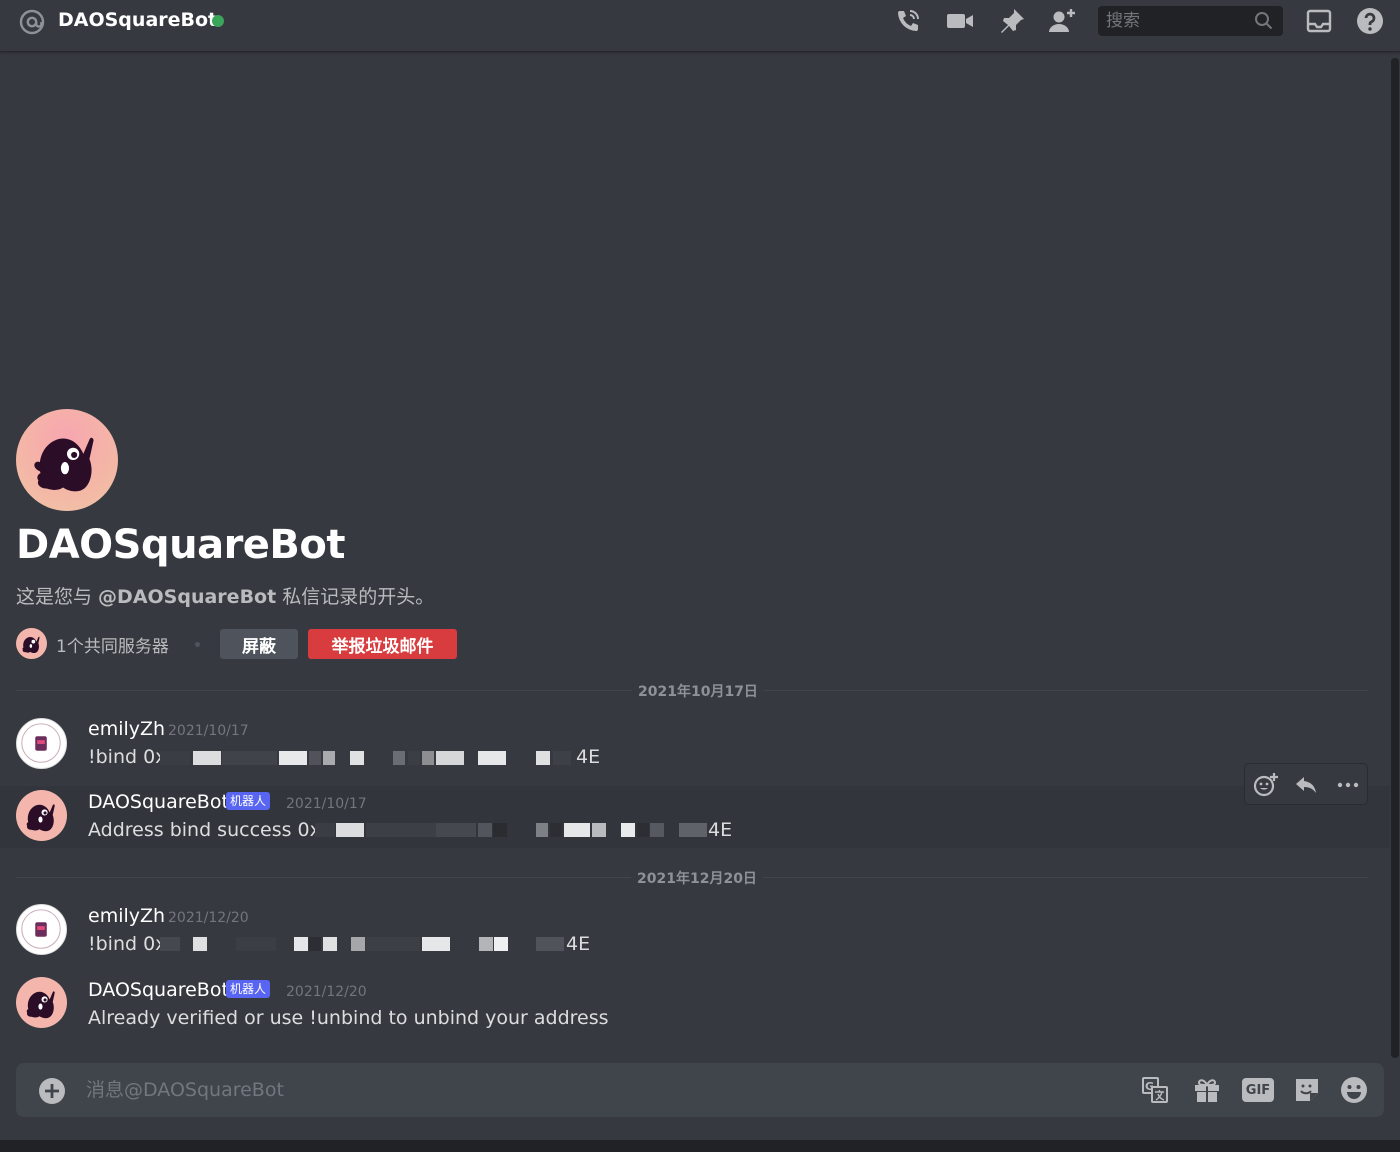 The image size is (1400, 1152). What do you see at coordinates (52, 1091) in the screenshot?
I see `add-attachment-icon` at bounding box center [52, 1091].